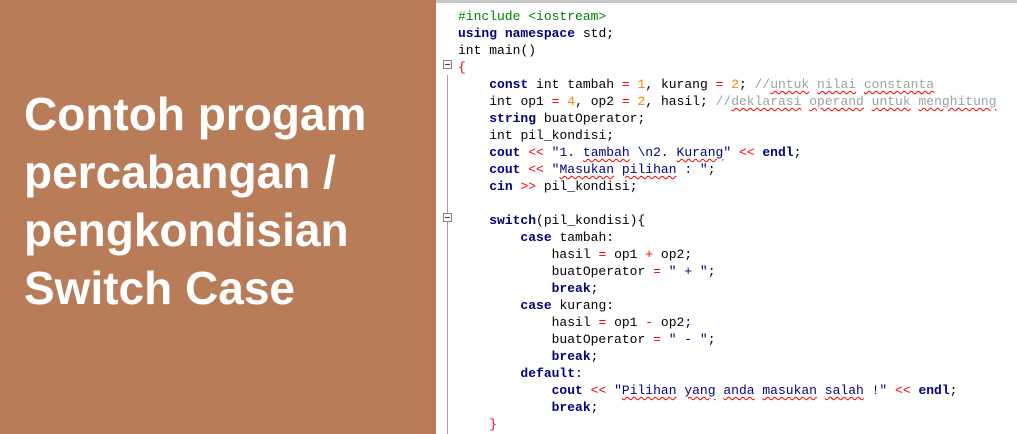 This screenshot has height=434, width=1017. I want to click on code-line: switch(pil_kondisi){, so click(727, 220).